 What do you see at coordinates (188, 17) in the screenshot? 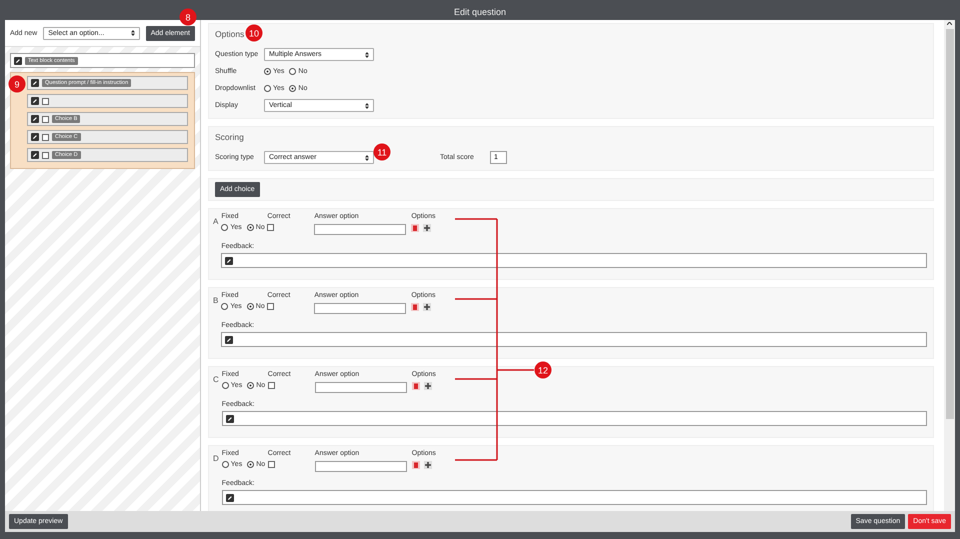
I see `callout-marker: 8` at bounding box center [188, 17].